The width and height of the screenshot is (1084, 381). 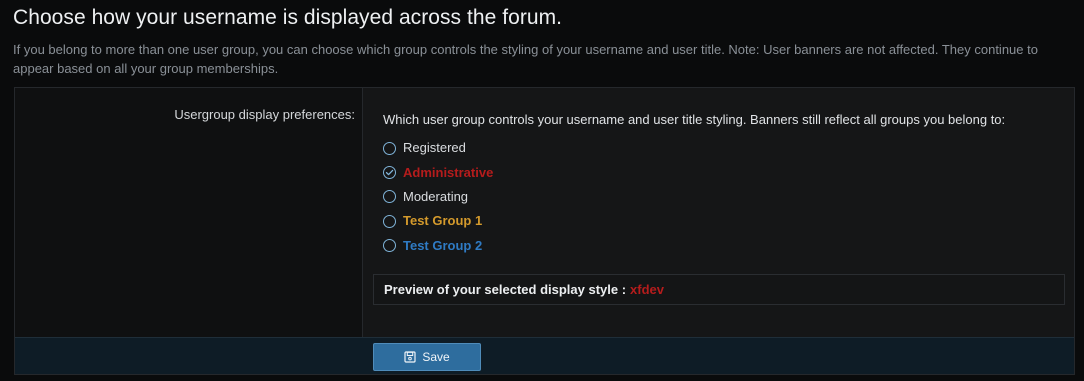 I want to click on radio-option-test-group-1: Test Group 1, so click(x=438, y=221).